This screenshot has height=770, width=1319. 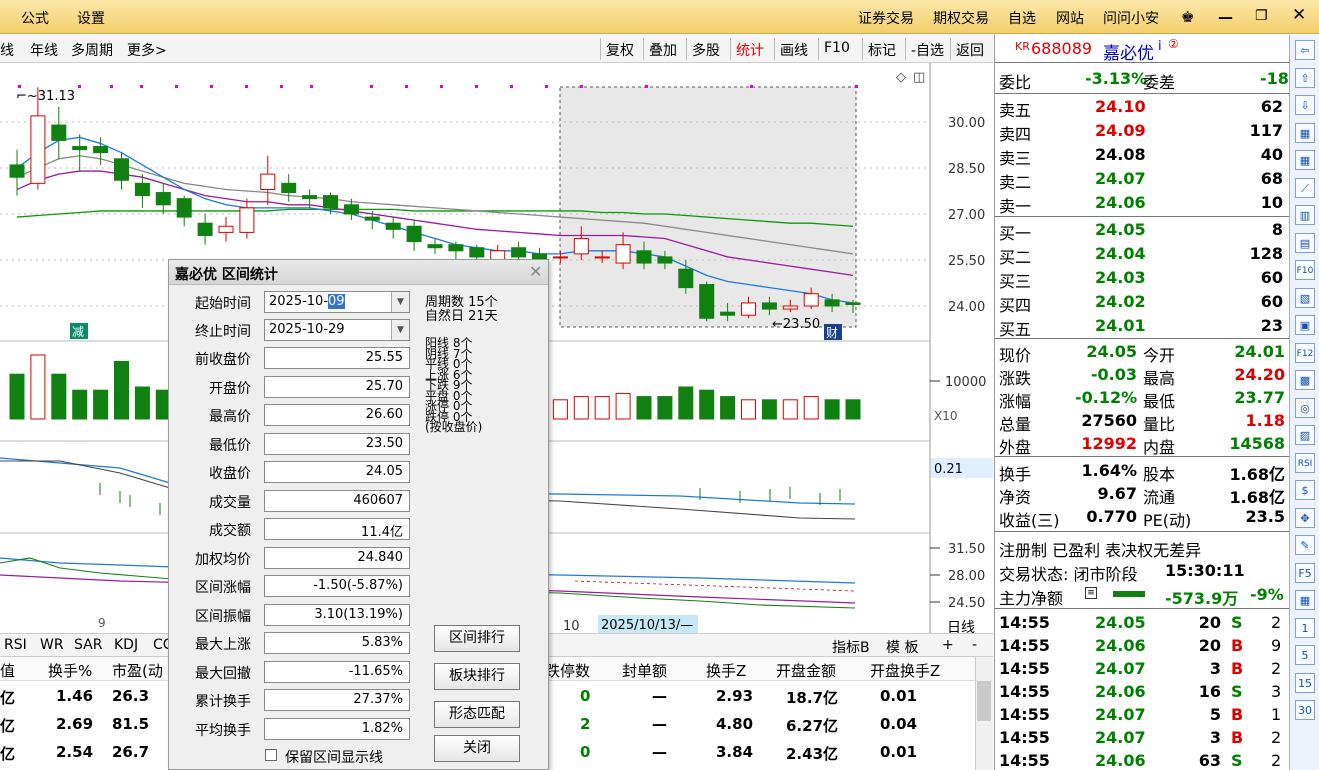 What do you see at coordinates (337, 386) in the screenshot?
I see `field-value: 25.70` at bounding box center [337, 386].